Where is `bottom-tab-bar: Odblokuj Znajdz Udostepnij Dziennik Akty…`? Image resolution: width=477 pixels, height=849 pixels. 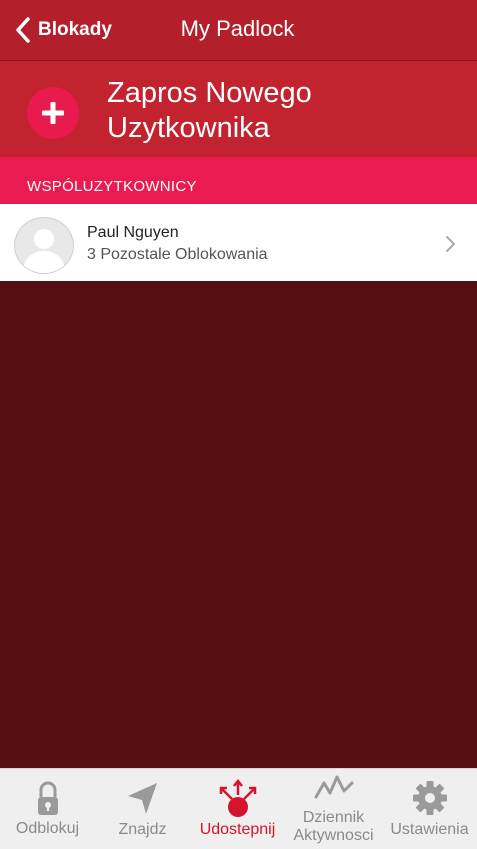 bottom-tab-bar: Odblokuj Znajdz Udostepnij Dziennik Akty… is located at coordinates (238, 808).